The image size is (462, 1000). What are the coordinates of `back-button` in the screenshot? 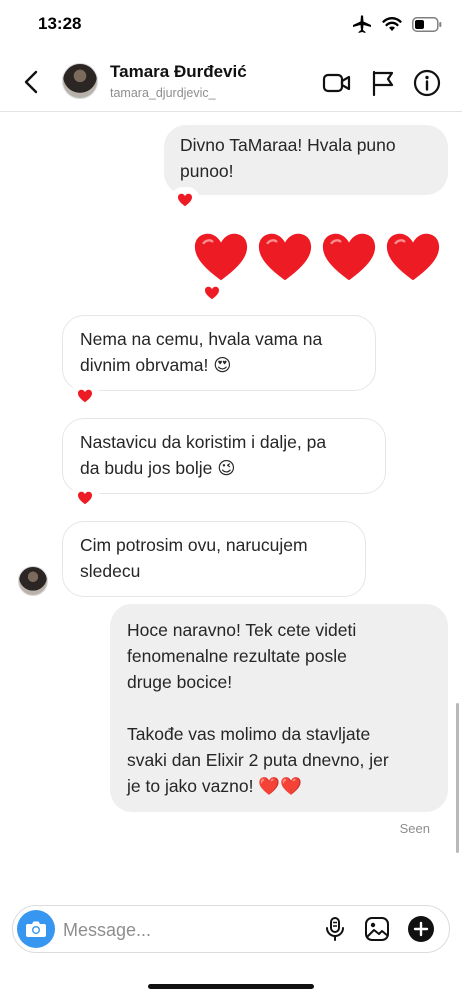 It's located at (32, 82).